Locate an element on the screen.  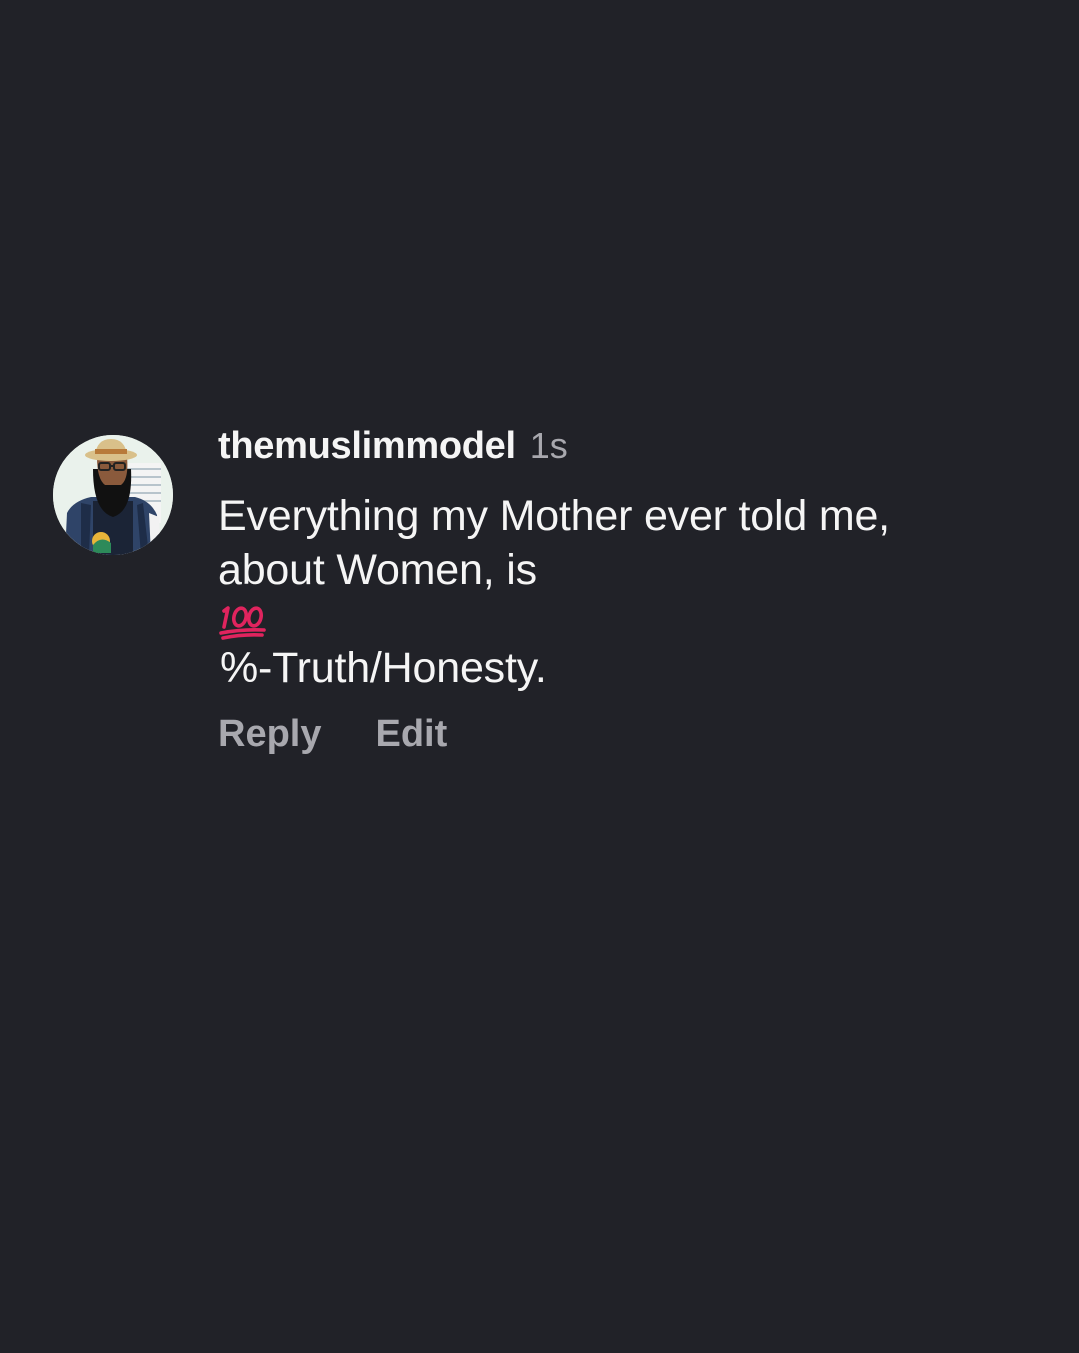
username: themuslimmodel is located at coordinates (367, 446).